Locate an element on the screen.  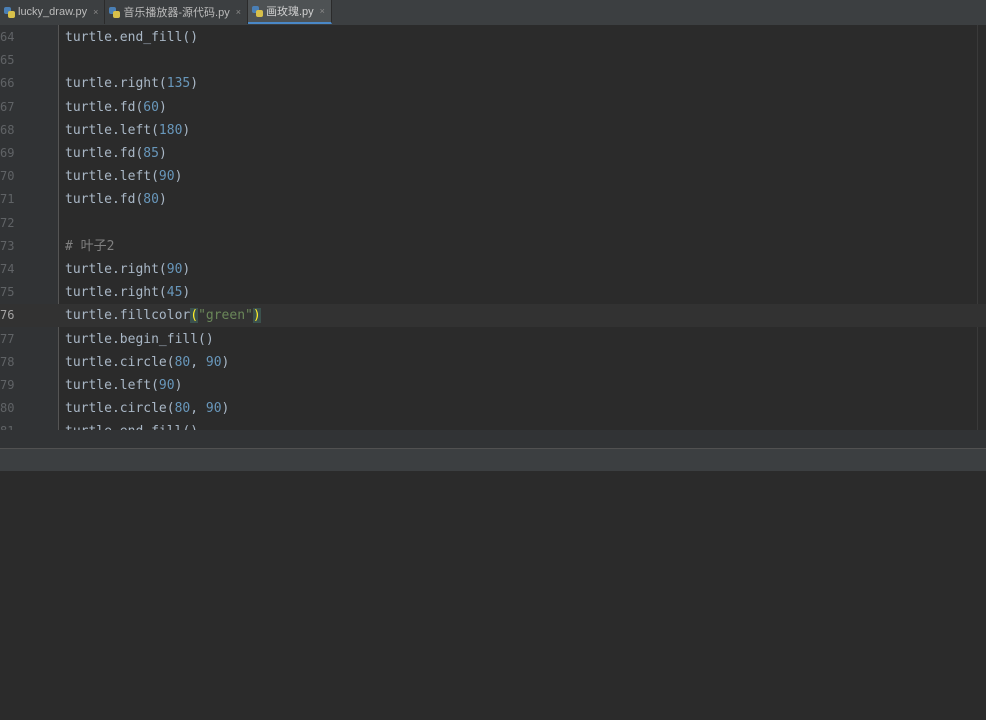
code-text: turtle.left(180) is located at coordinates (128, 130).